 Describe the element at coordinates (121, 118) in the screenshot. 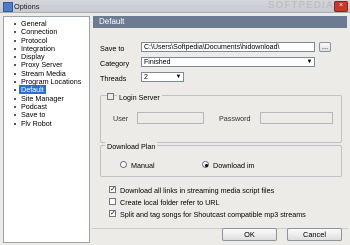

I see `user-label: User` at that location.